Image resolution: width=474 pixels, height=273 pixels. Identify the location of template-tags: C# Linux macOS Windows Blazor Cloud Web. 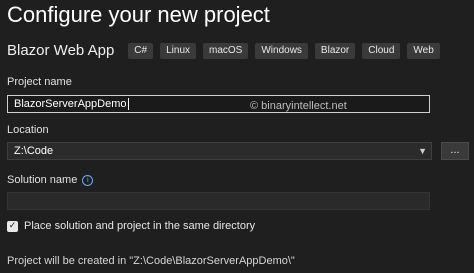
(287, 50).